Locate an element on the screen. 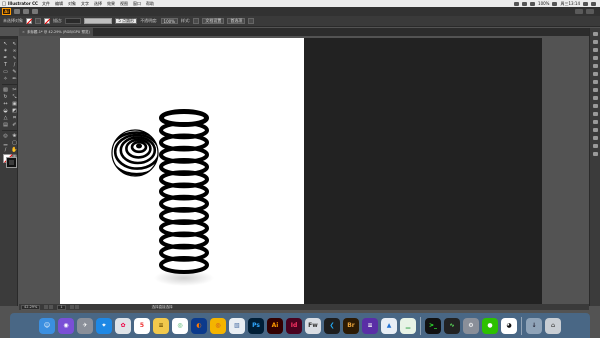 The image size is (600, 338). ruler-app-icon: ≡ is located at coordinates (370, 325).